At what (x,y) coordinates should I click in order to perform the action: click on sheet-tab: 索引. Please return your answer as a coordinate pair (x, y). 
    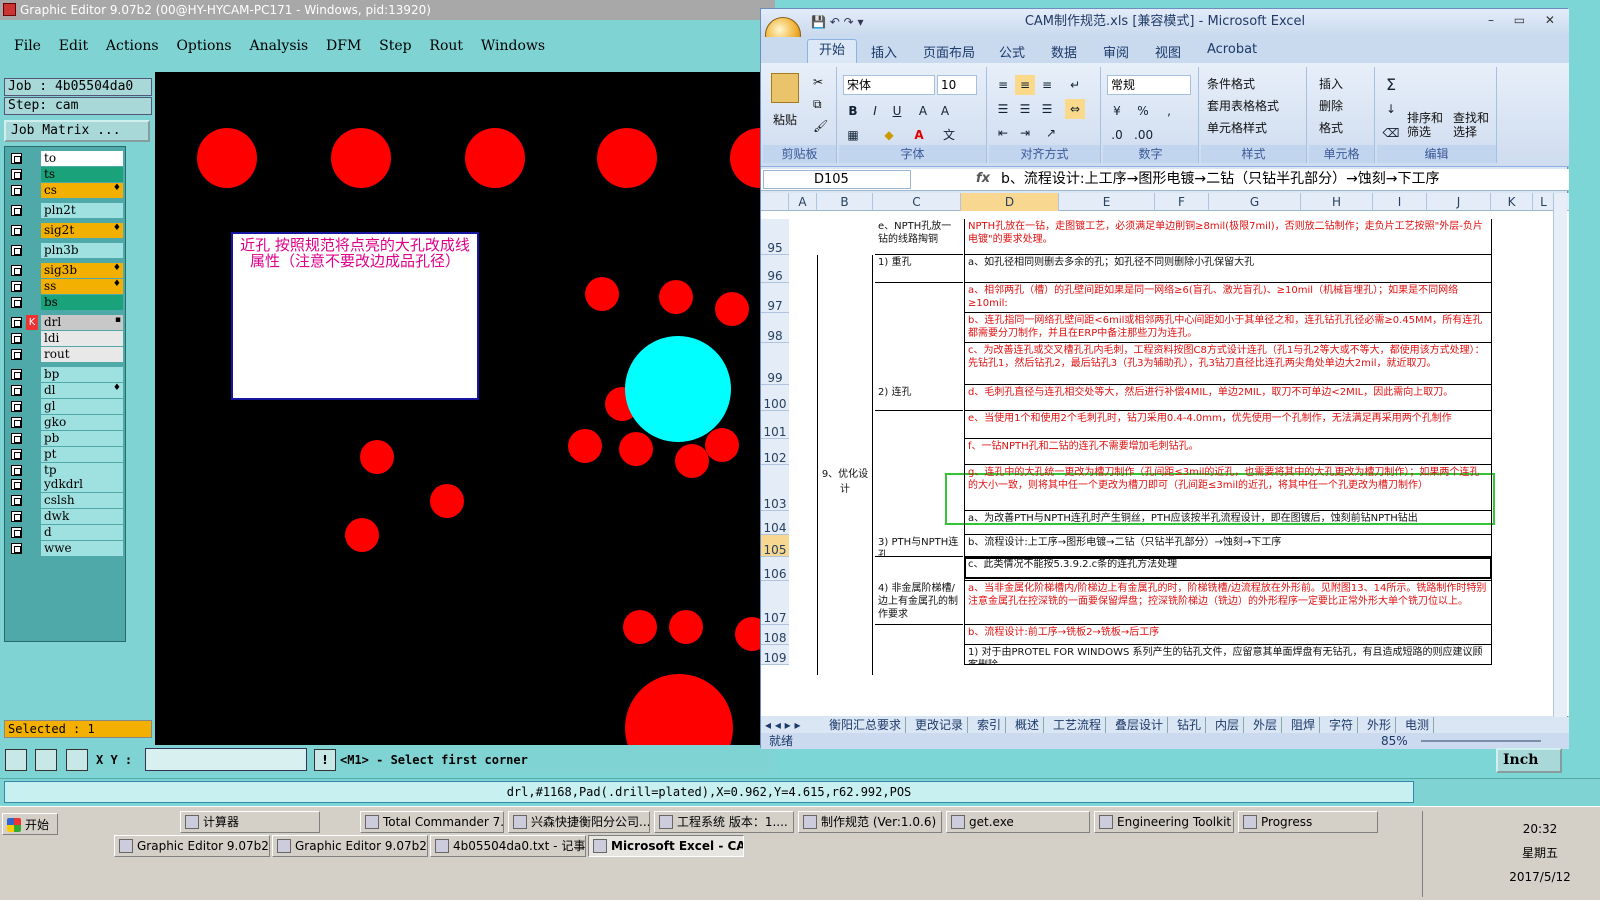
    Looking at the image, I should click on (990, 725).